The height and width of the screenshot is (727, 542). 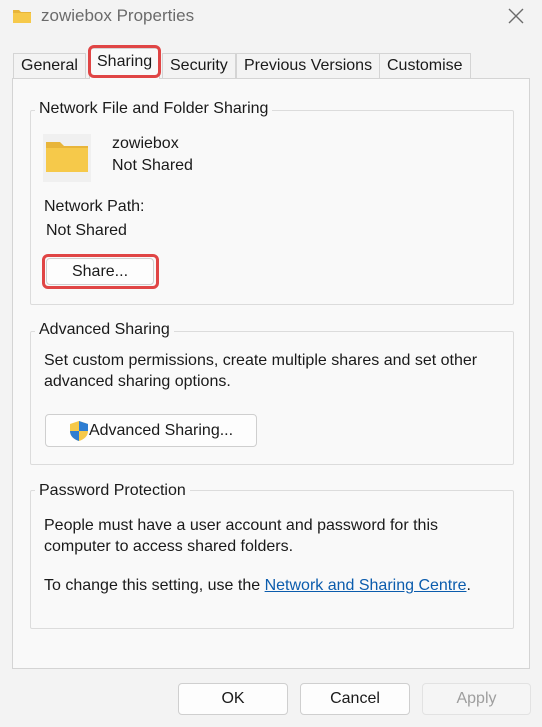 I want to click on tab-sharing: Sharing, so click(x=125, y=63).